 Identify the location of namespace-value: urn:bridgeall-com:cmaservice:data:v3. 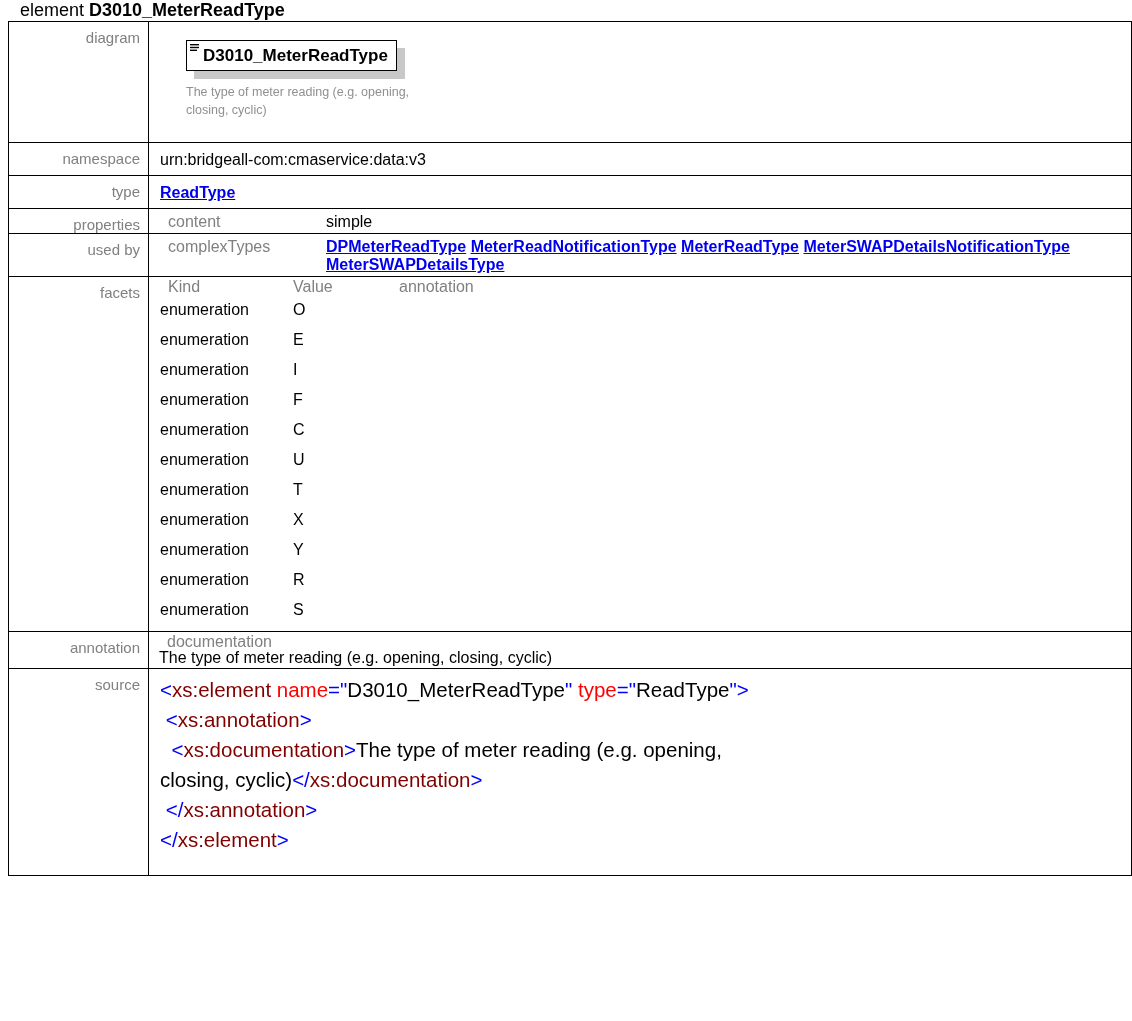
(293, 159).